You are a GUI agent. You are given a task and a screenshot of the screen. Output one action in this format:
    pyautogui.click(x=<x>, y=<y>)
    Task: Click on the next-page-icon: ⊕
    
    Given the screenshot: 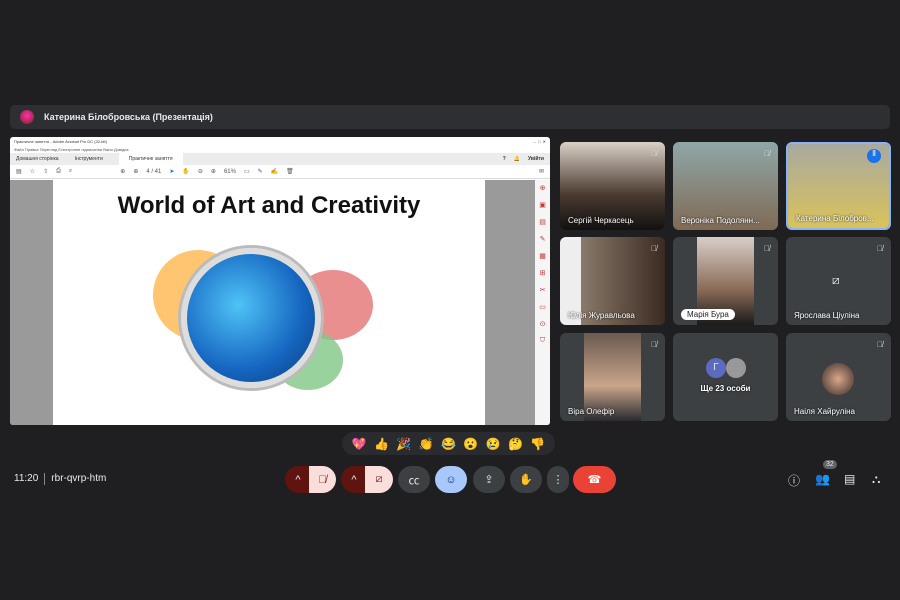 What is the action you would take?
    pyautogui.click(x=135, y=171)
    